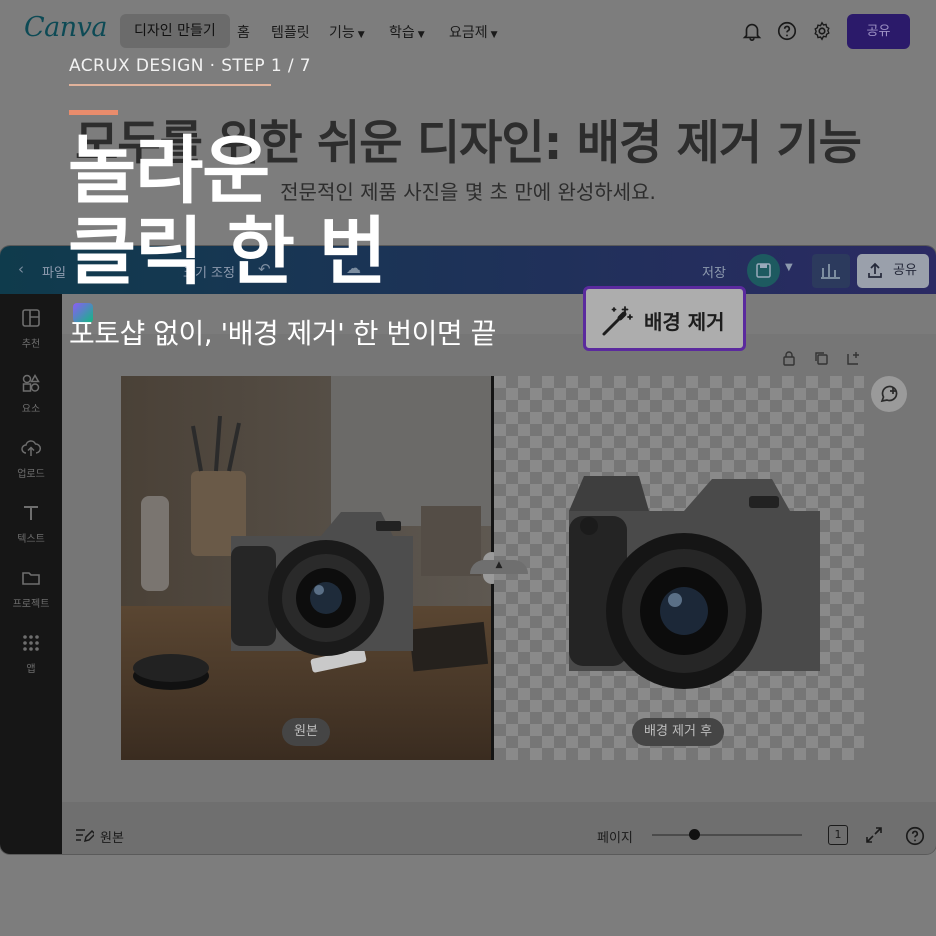 The height and width of the screenshot is (936, 936). What do you see at coordinates (243, 32) in the screenshot?
I see `nav-home: 홈` at bounding box center [243, 32].